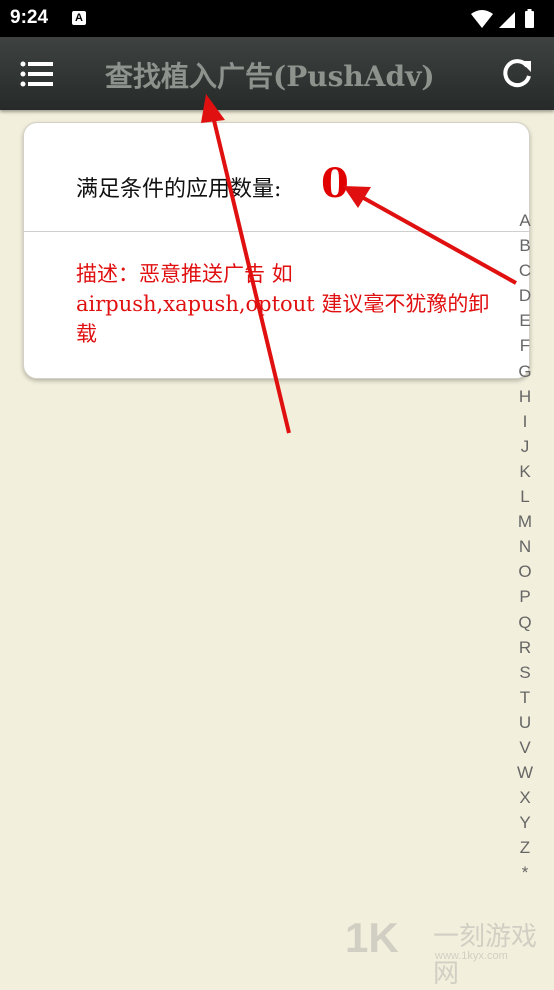  I want to click on watermark-url: www.1kyx.com, so click(471, 956).